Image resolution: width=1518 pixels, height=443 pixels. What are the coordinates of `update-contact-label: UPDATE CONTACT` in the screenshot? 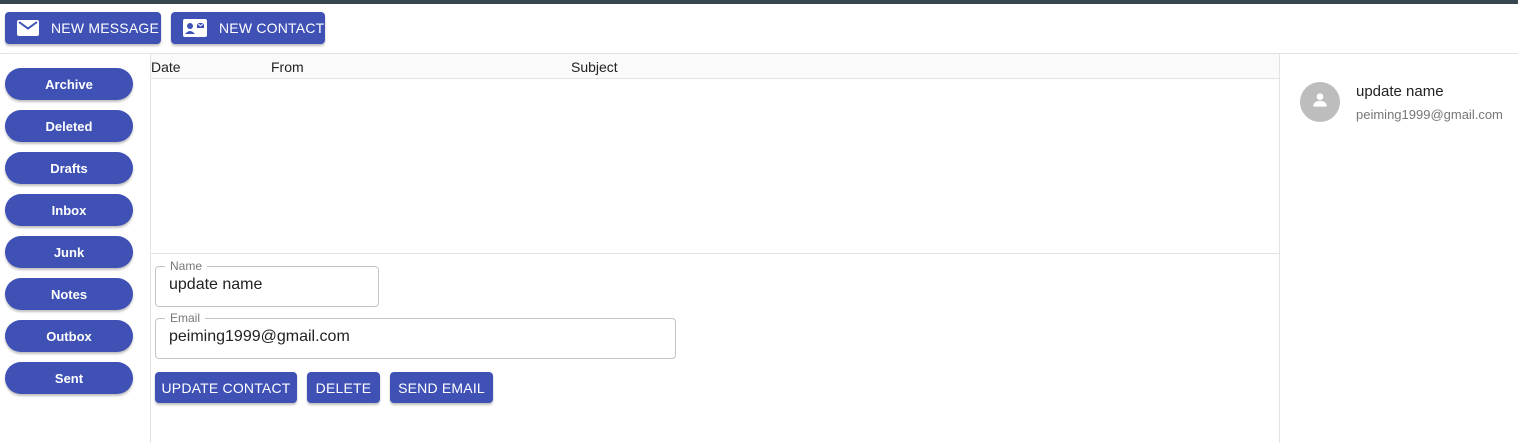 It's located at (226, 387).